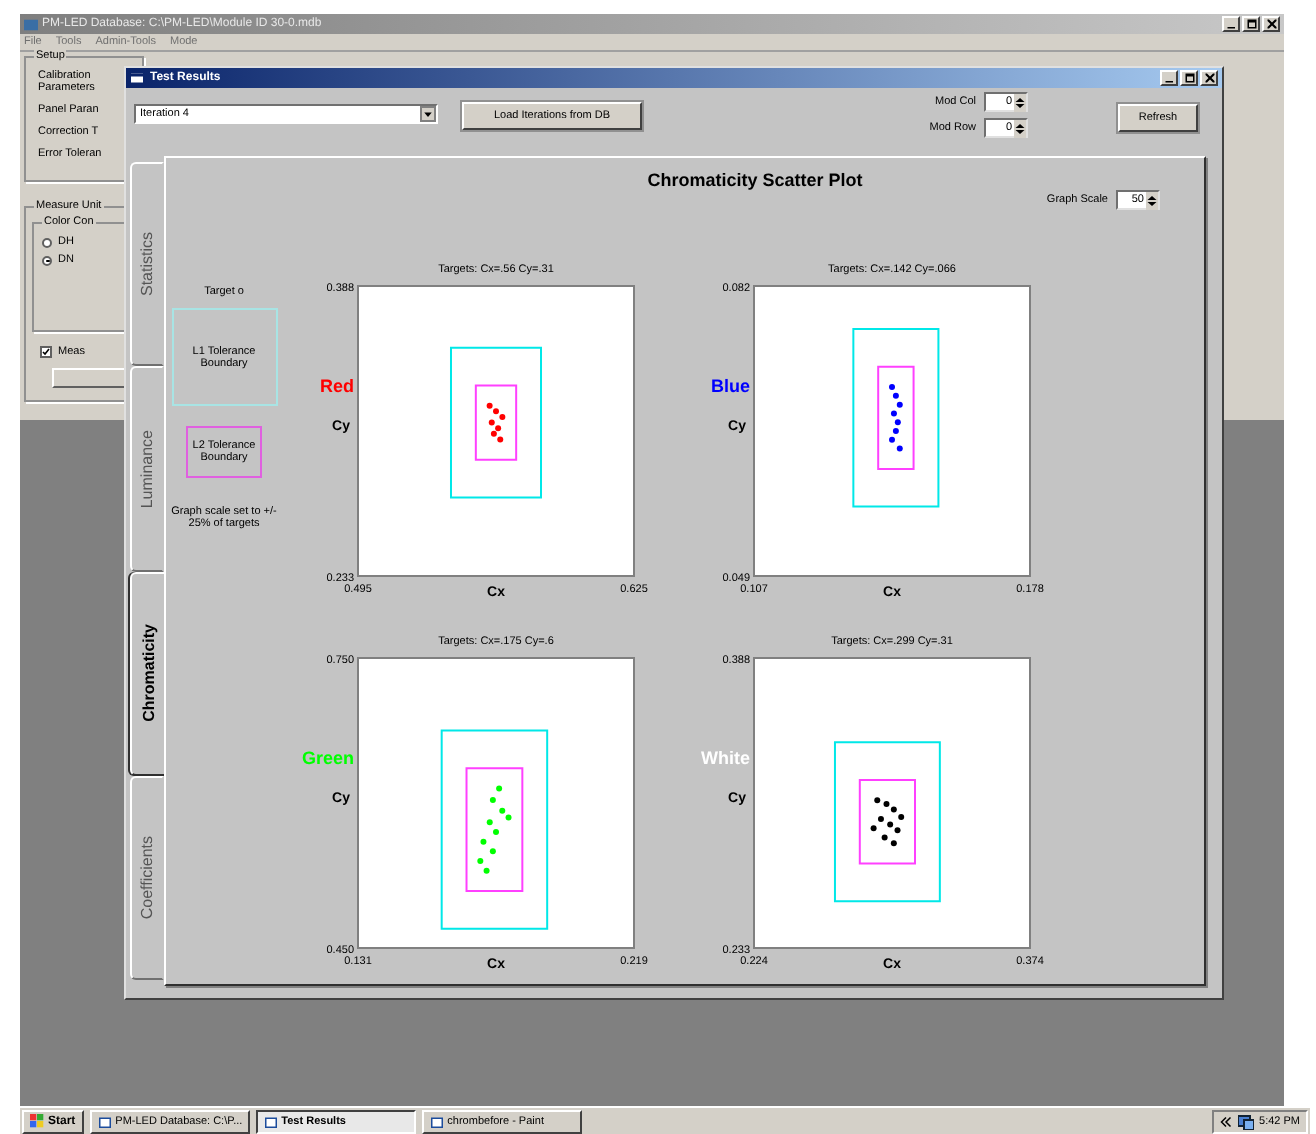 The height and width of the screenshot is (1134, 1316). What do you see at coordinates (147, 877) in the screenshot?
I see `tab: Coefficients` at bounding box center [147, 877].